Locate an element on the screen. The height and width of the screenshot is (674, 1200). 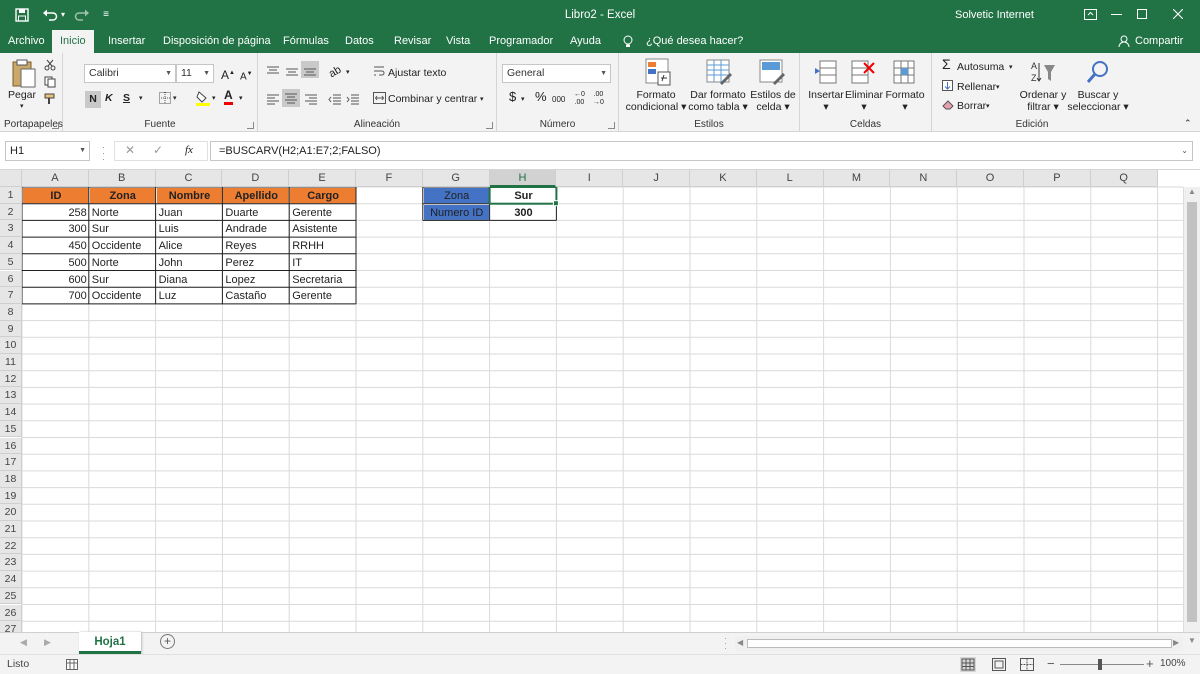
share-button: Compartir is located at coordinates (1159, 41).